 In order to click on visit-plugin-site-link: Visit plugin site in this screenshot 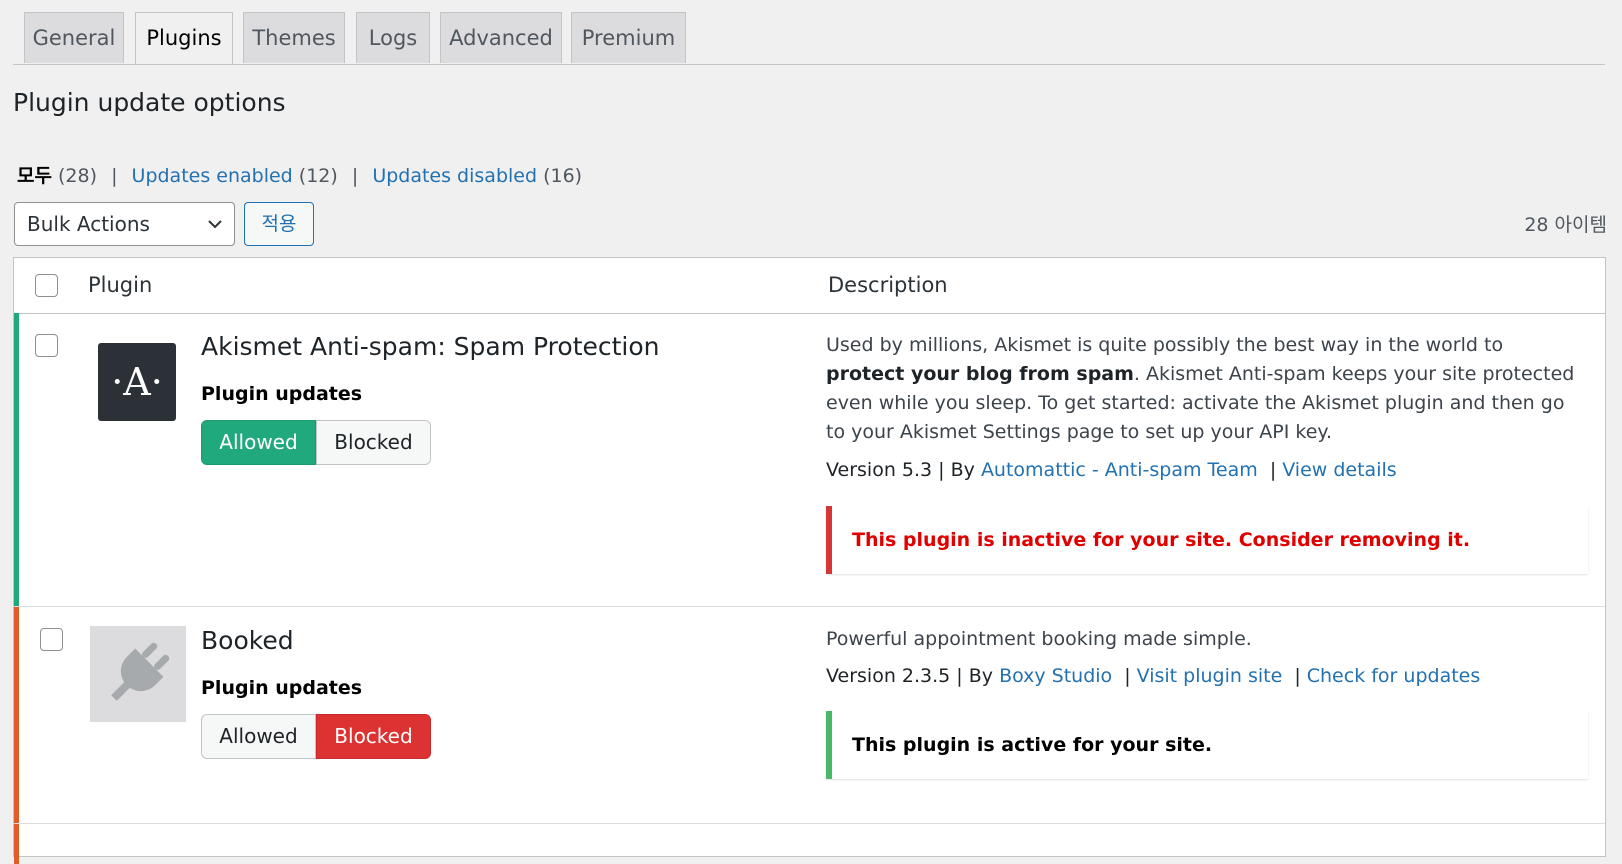, I will do `click(1210, 676)`.